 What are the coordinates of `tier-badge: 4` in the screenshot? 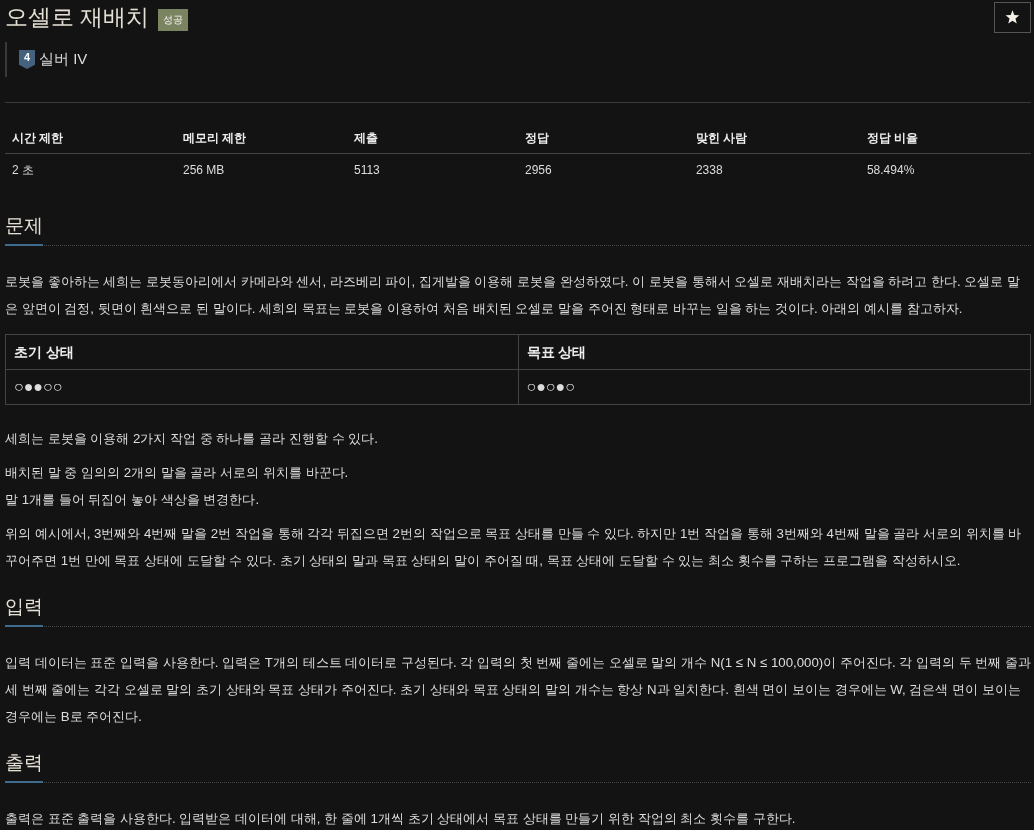 It's located at (27, 59).